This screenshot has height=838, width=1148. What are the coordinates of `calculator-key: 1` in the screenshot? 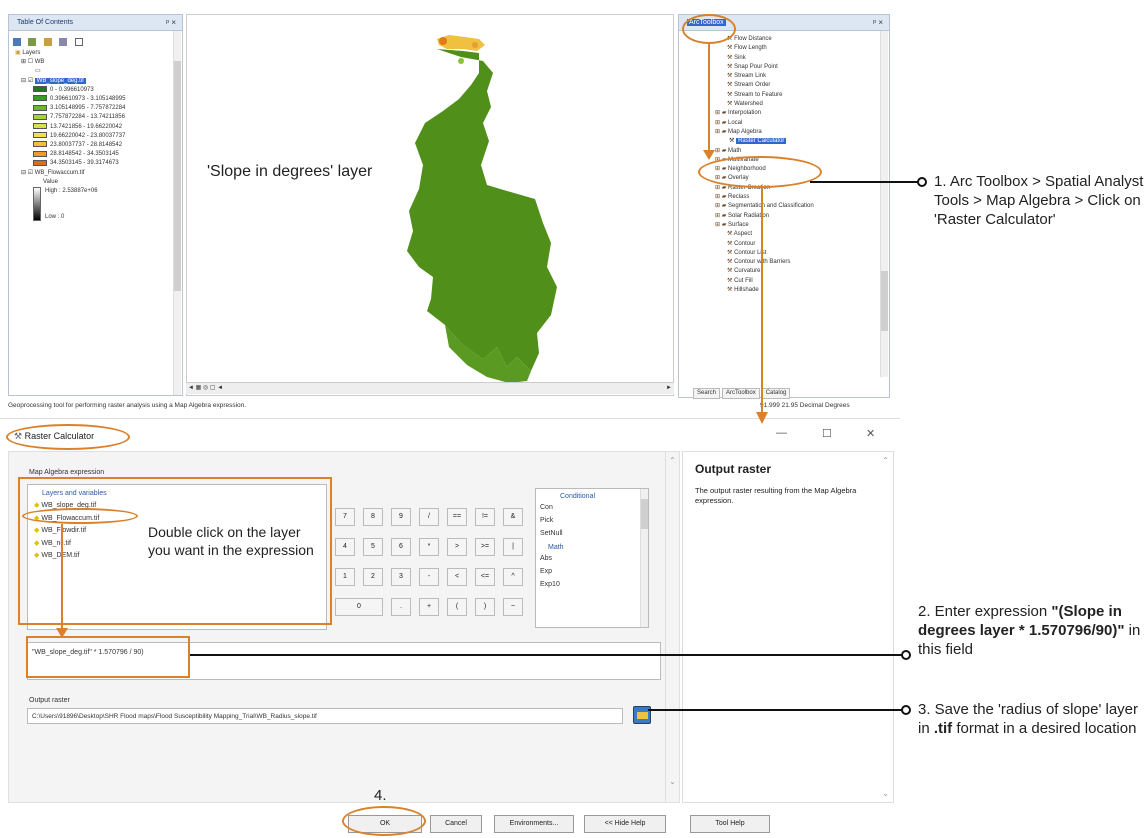 It's located at (345, 577).